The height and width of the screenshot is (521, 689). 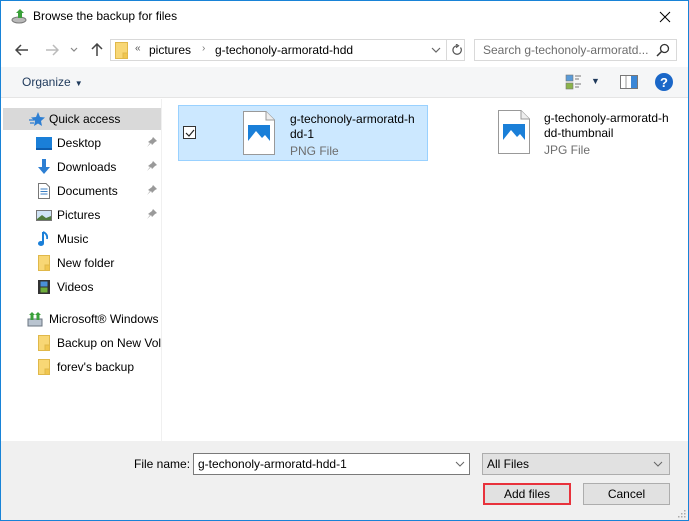 I want to click on file-type: JPG File, so click(x=567, y=150).